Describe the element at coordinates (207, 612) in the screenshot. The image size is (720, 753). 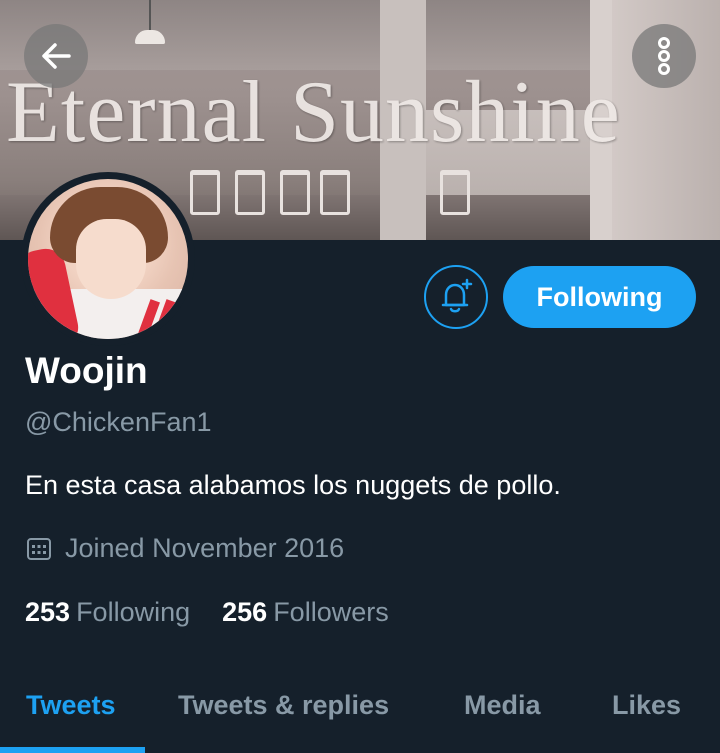
I see `profile-stats: 253 Following 256 Followers` at that location.